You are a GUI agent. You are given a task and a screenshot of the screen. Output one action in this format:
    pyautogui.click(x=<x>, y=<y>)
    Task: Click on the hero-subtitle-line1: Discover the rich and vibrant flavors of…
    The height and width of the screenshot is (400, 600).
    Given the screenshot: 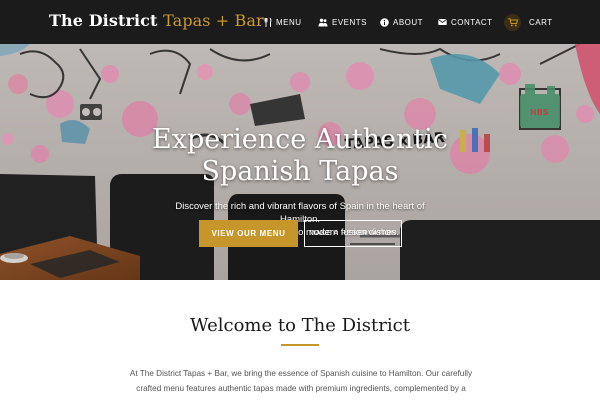 What is the action you would take?
    pyautogui.click(x=300, y=206)
    